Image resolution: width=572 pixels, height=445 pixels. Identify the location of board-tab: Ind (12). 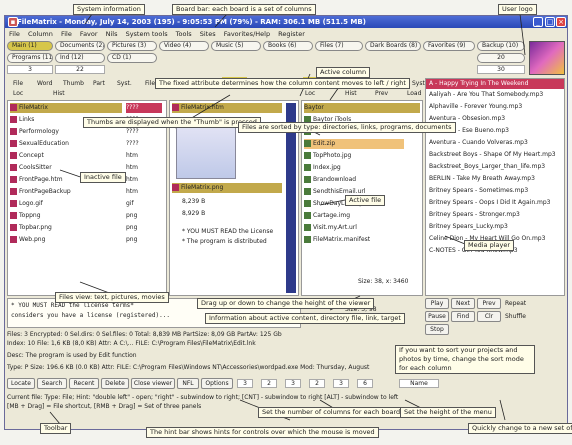
(80, 58).